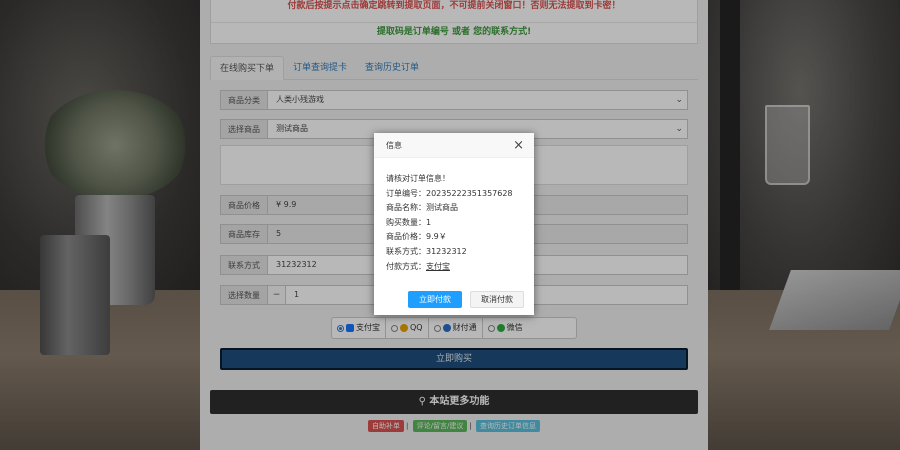 The height and width of the screenshot is (450, 900). Describe the element at coordinates (409, 222) in the screenshot. I see `dialog-line-quantity: 购买数量：1` at that location.